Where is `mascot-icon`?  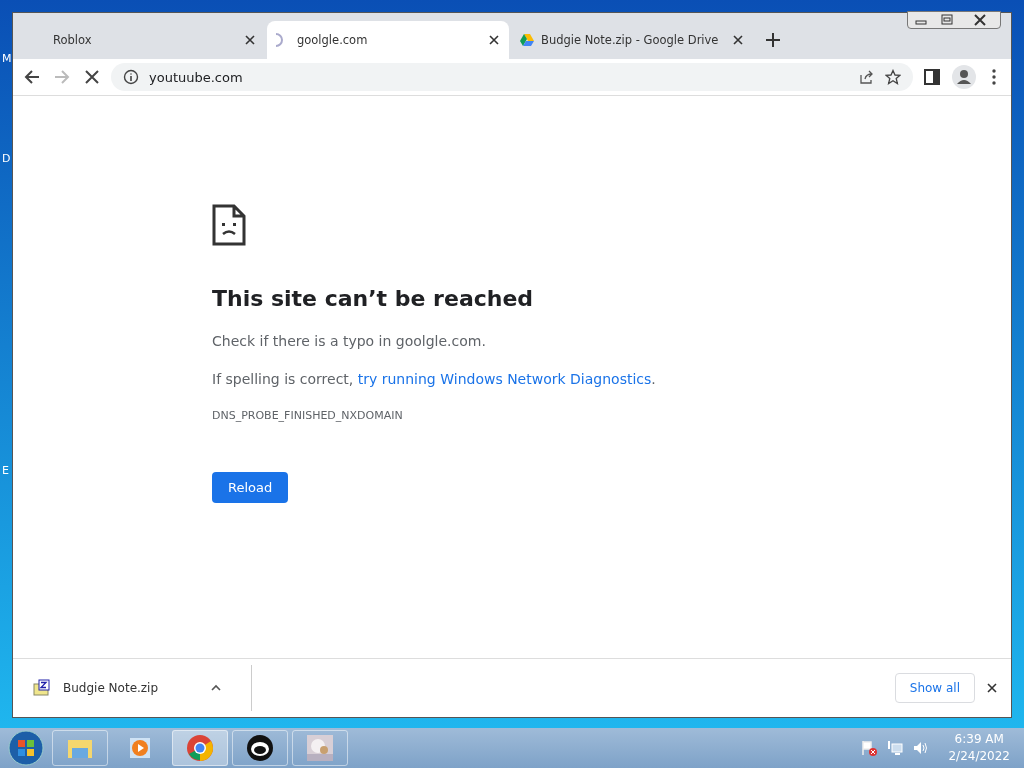
mascot-icon is located at coordinates (260, 748).